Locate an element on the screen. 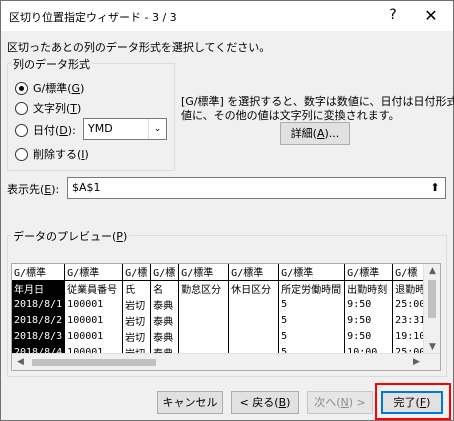  preview-vertical-scrollbar: ▲ ▼ is located at coordinates (431, 309).